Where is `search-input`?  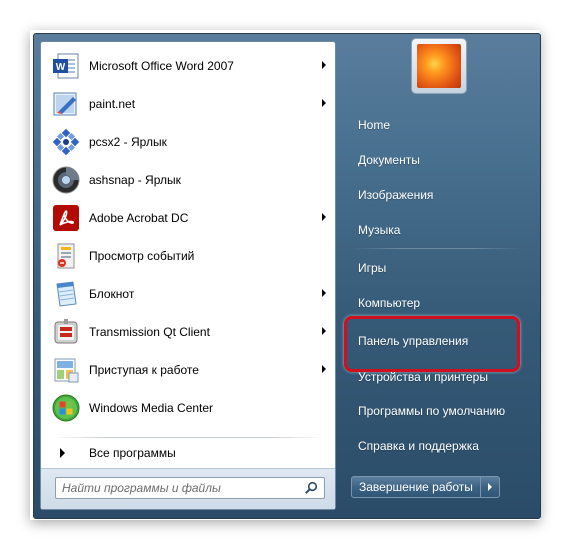
search-input is located at coordinates (177, 488).